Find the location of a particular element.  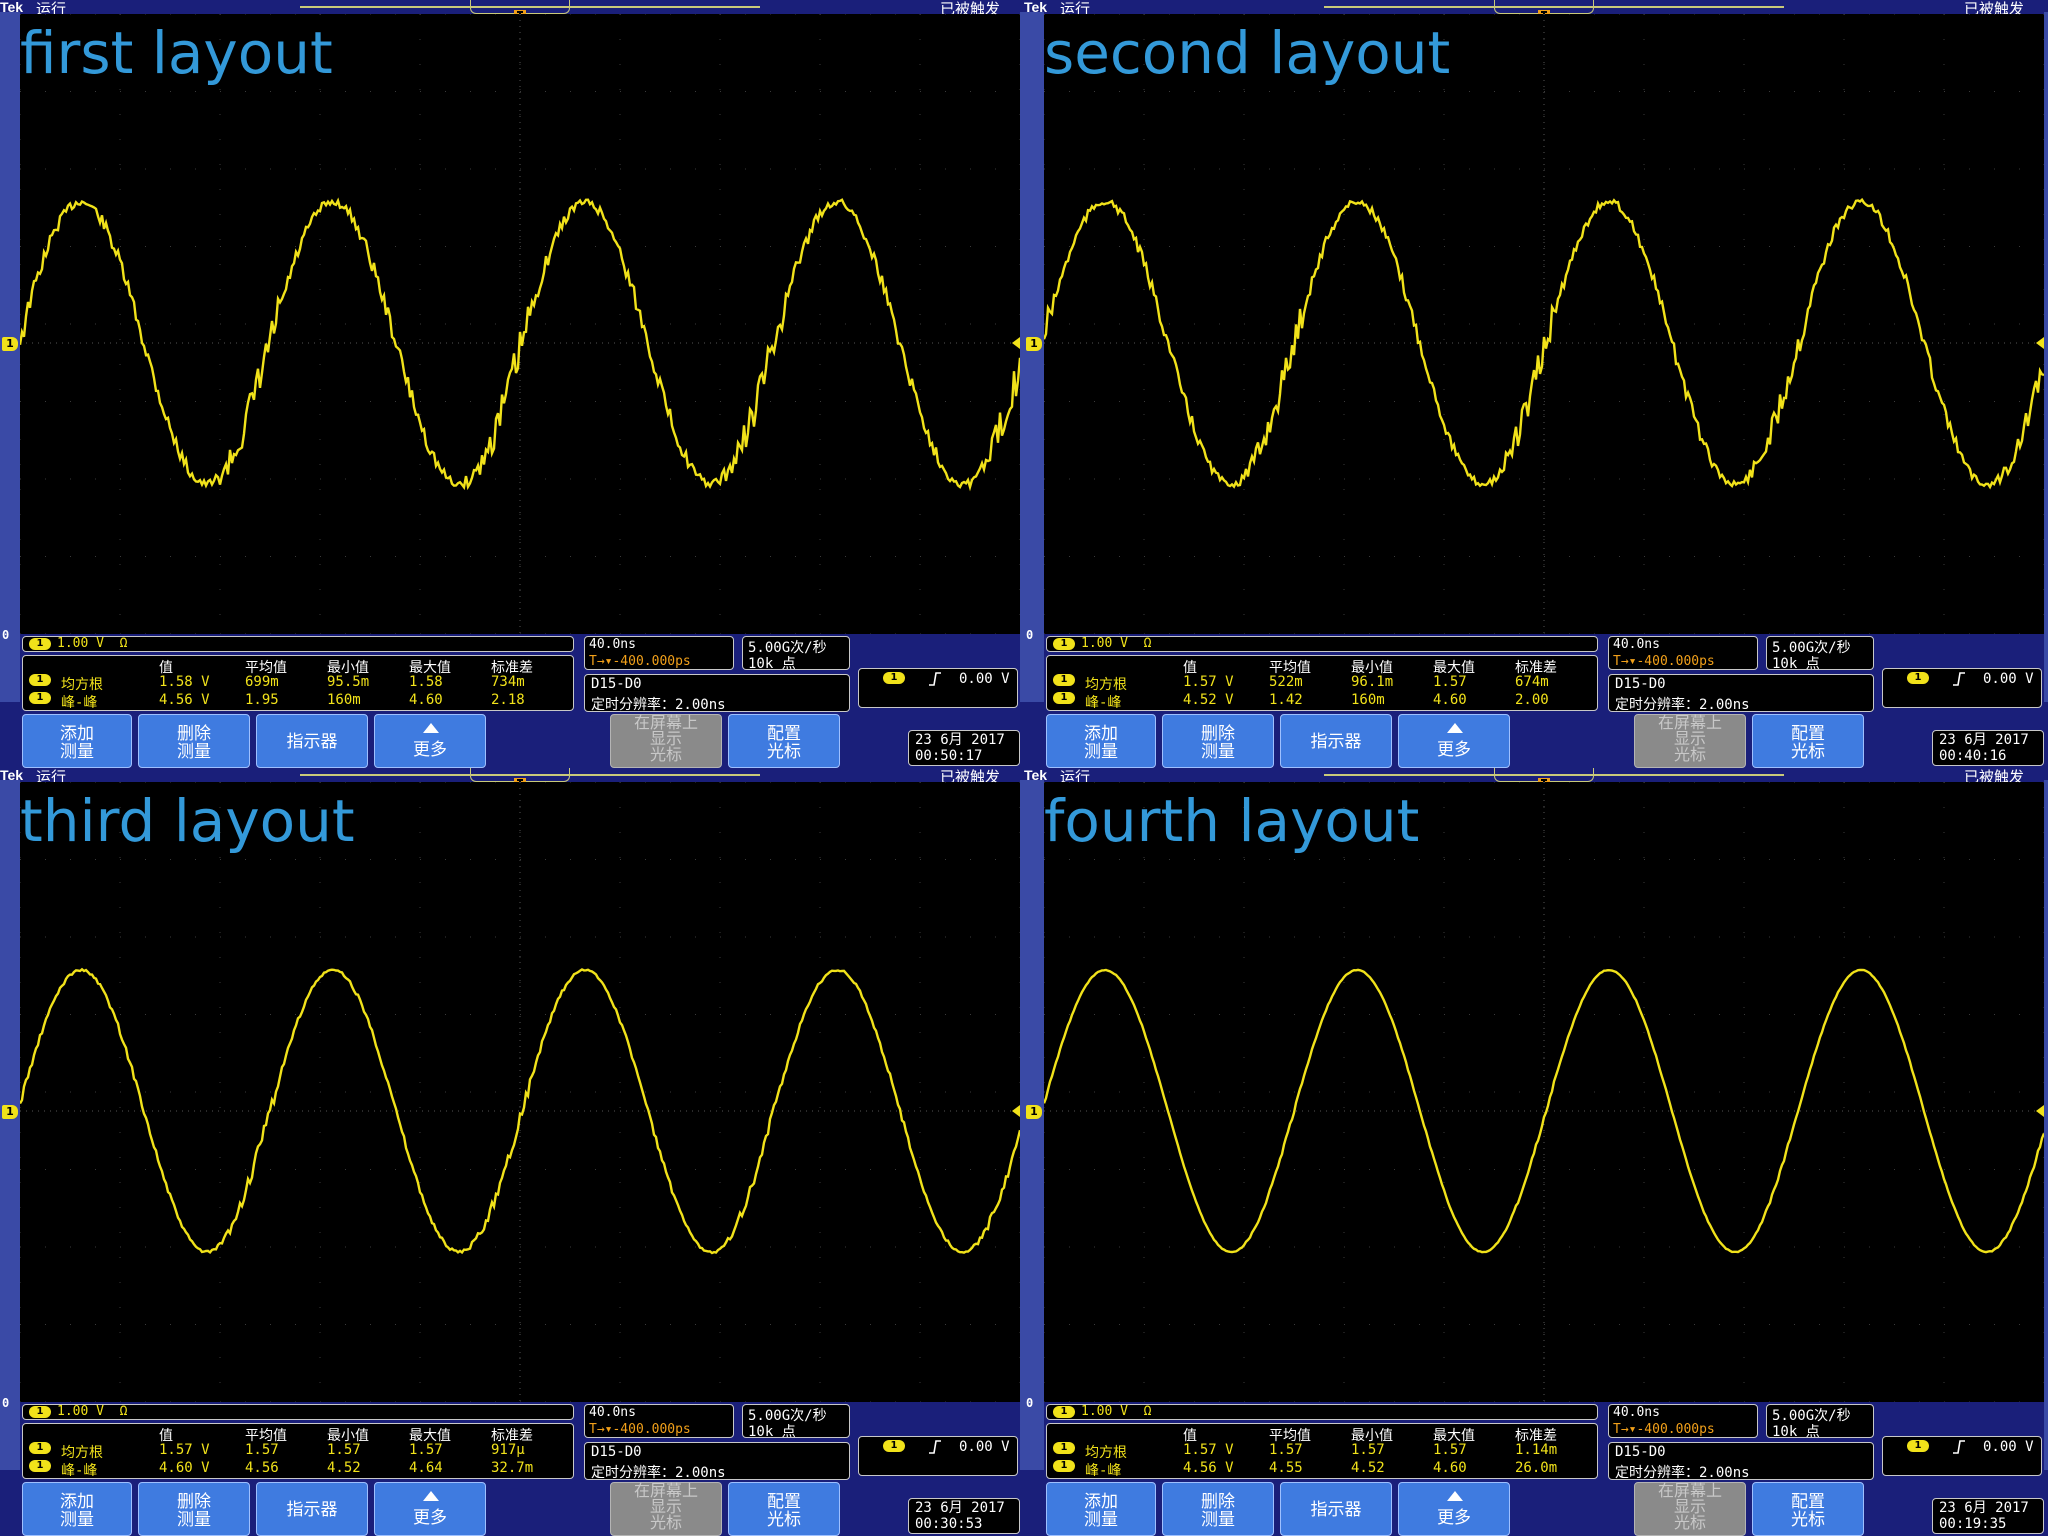

timebase-scale: 40.0ns is located at coordinates (612, 1412).